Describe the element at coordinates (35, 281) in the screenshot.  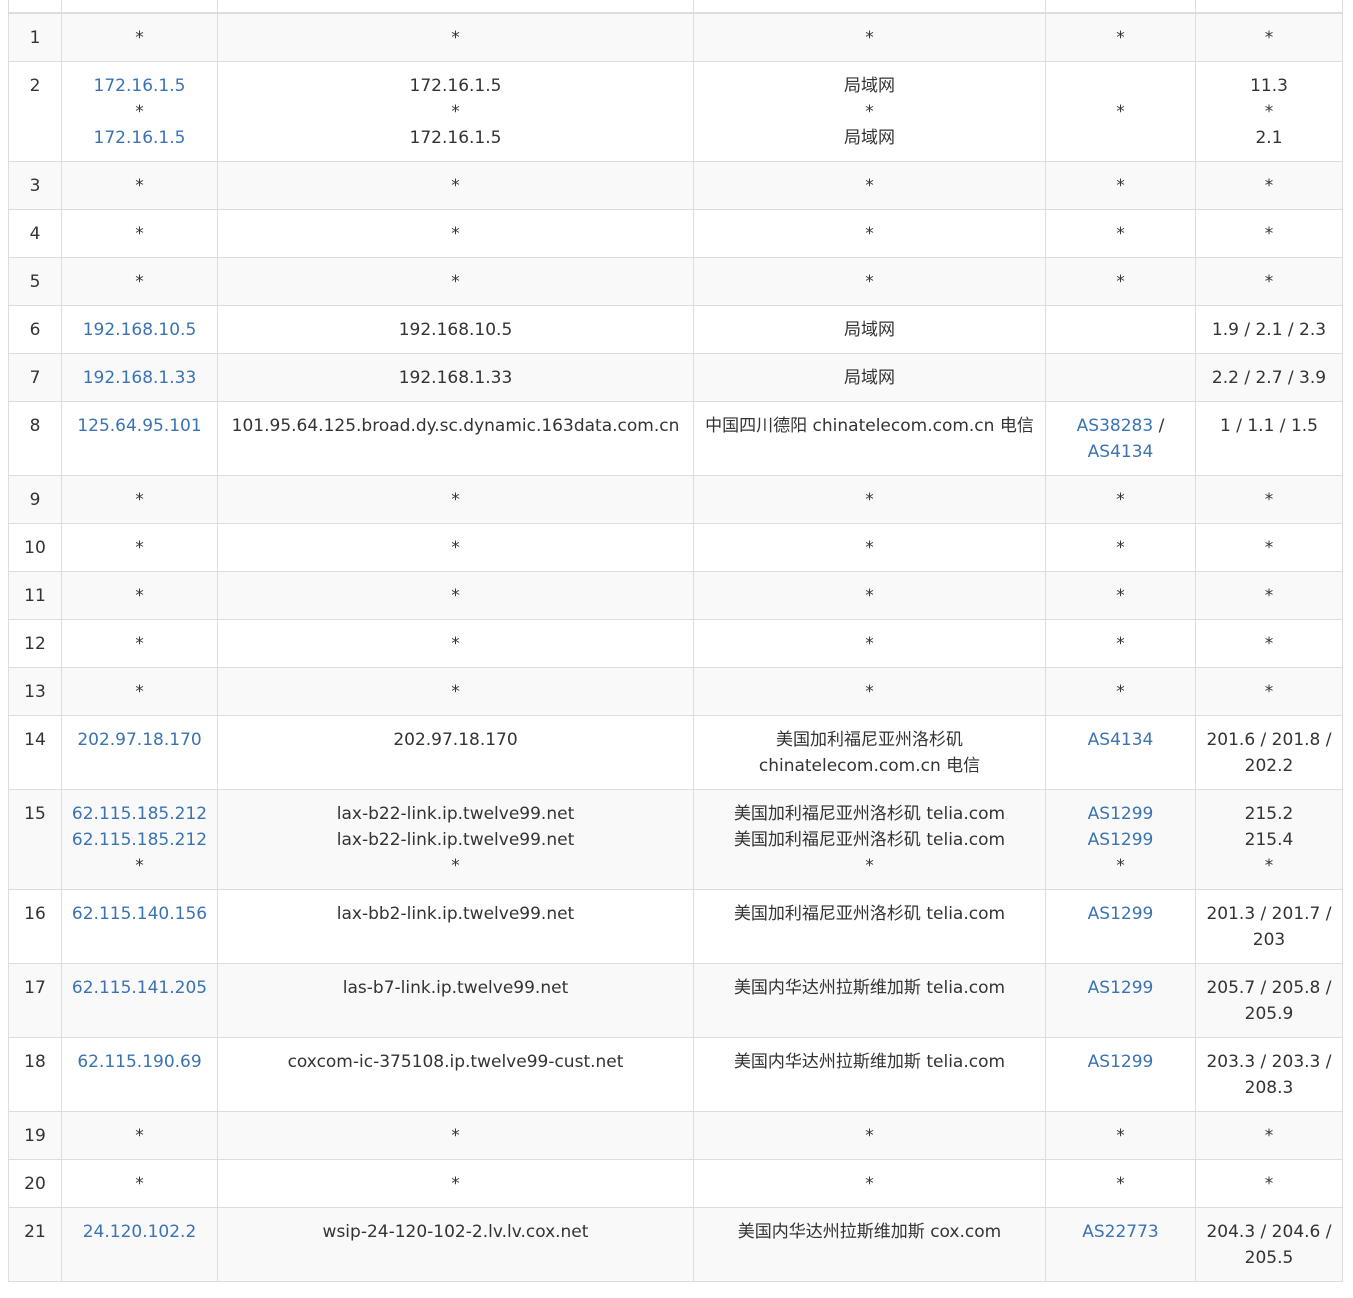
I see `hop-number-cell: 5` at that location.